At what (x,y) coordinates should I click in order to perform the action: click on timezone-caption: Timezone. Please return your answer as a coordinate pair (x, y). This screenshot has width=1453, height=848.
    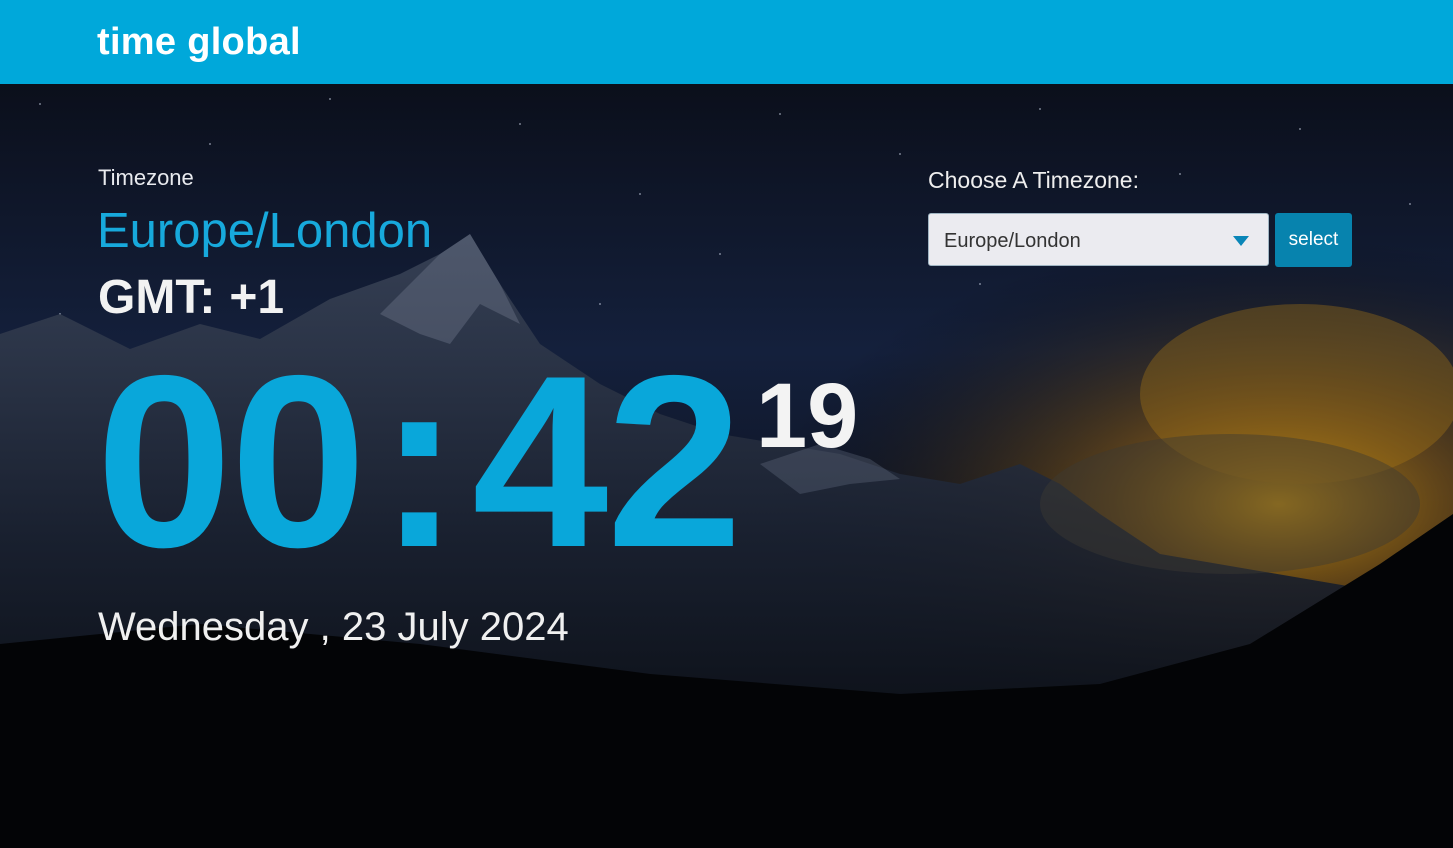
    Looking at the image, I should click on (146, 177).